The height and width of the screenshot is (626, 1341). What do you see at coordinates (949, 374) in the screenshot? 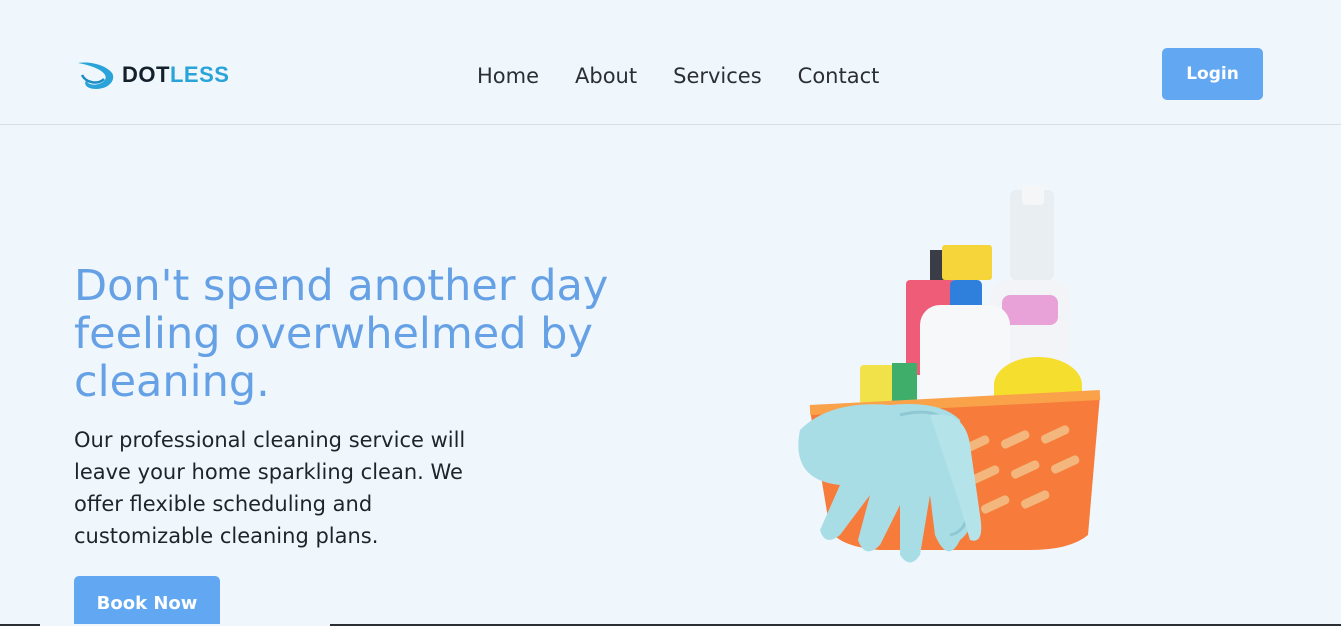
I see `cleaning-supplies-image` at bounding box center [949, 374].